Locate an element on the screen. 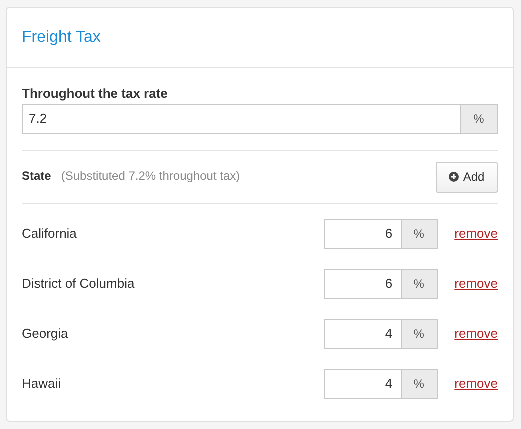 This screenshot has height=429, width=521. state-heading: State is located at coordinates (37, 176).